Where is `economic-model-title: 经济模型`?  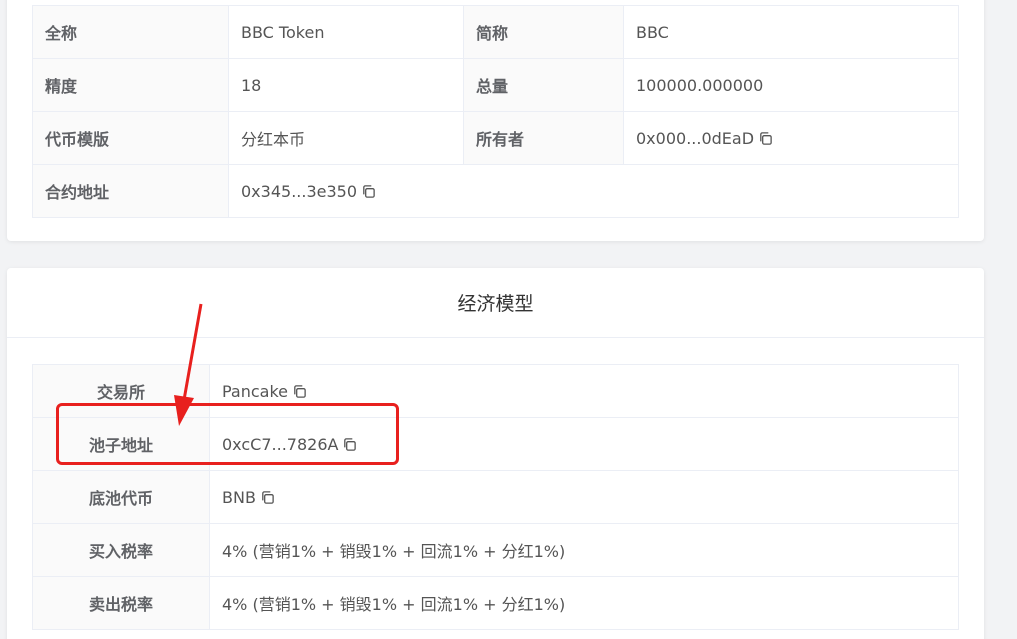 economic-model-title: 经济模型 is located at coordinates (495, 303).